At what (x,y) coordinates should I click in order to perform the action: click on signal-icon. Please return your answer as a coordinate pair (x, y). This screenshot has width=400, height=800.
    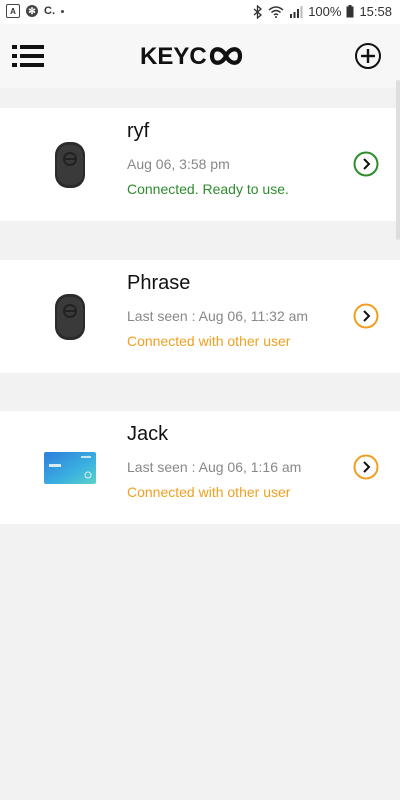
    Looking at the image, I should click on (296, 11).